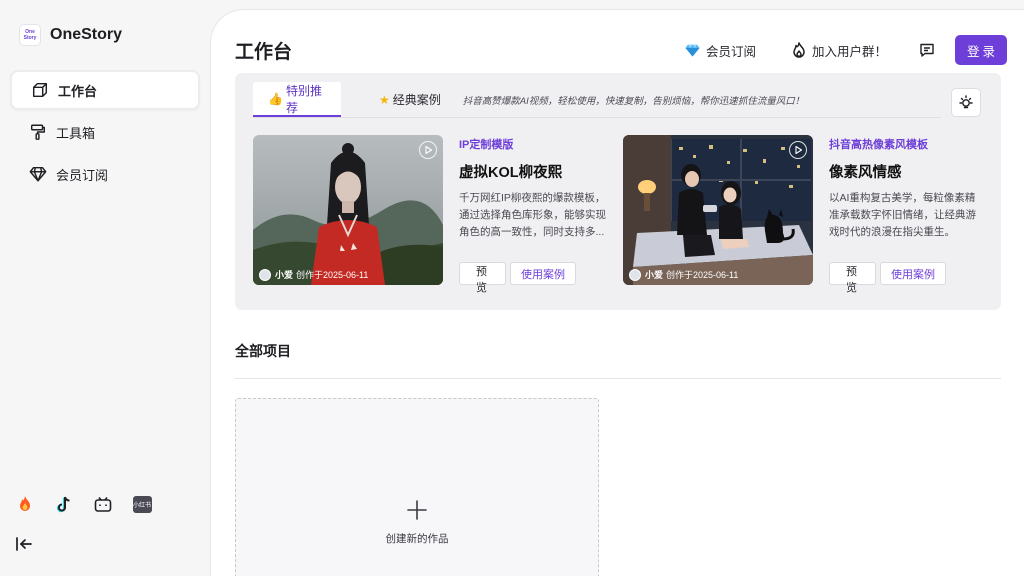 The height and width of the screenshot is (576, 1024). I want to click on section-title-all-projects: 全部项目, so click(263, 351).